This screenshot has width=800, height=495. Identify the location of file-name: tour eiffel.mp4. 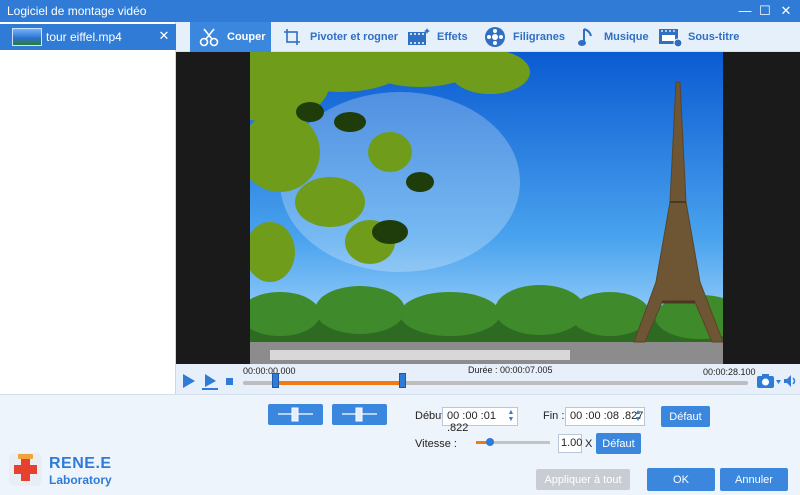
(84, 37).